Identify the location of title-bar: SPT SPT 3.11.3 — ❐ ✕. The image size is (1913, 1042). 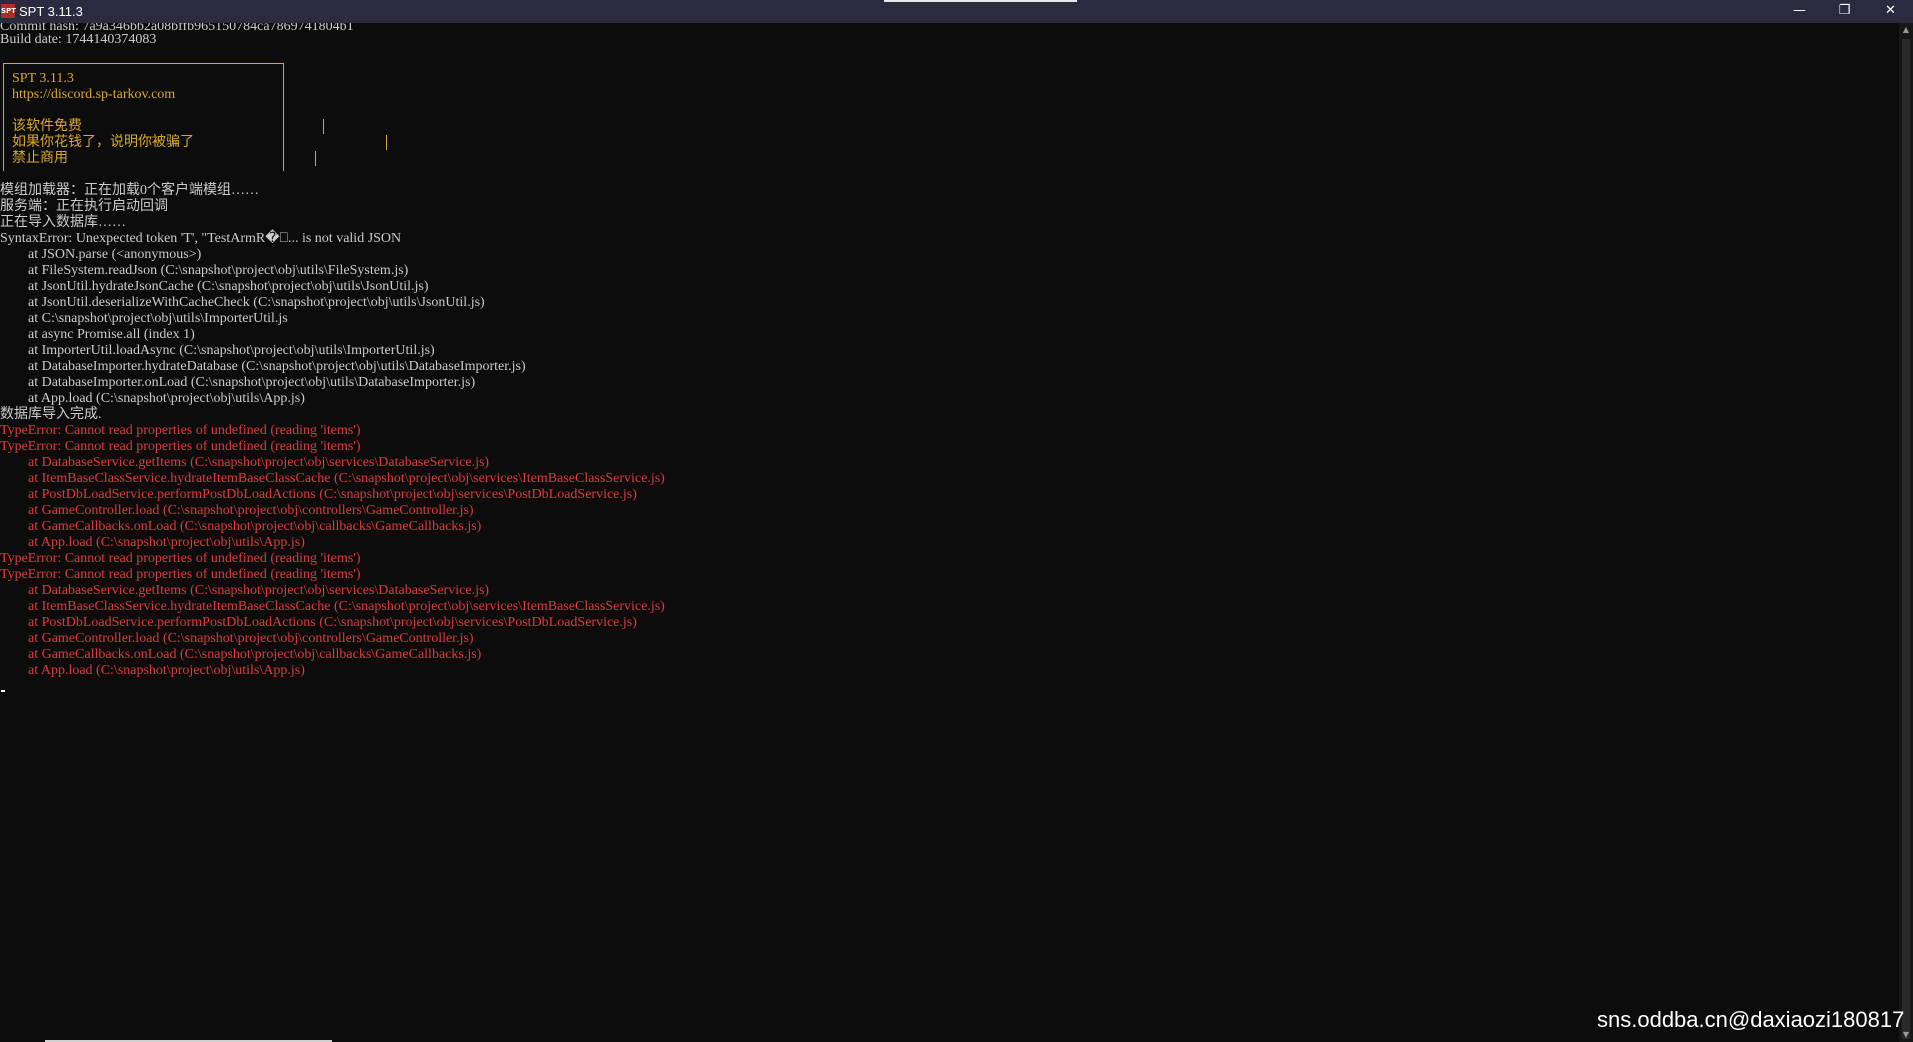
(956, 11).